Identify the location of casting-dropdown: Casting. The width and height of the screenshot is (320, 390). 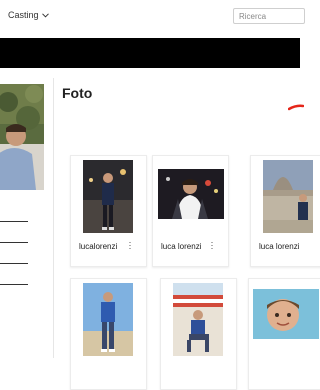
(28, 15).